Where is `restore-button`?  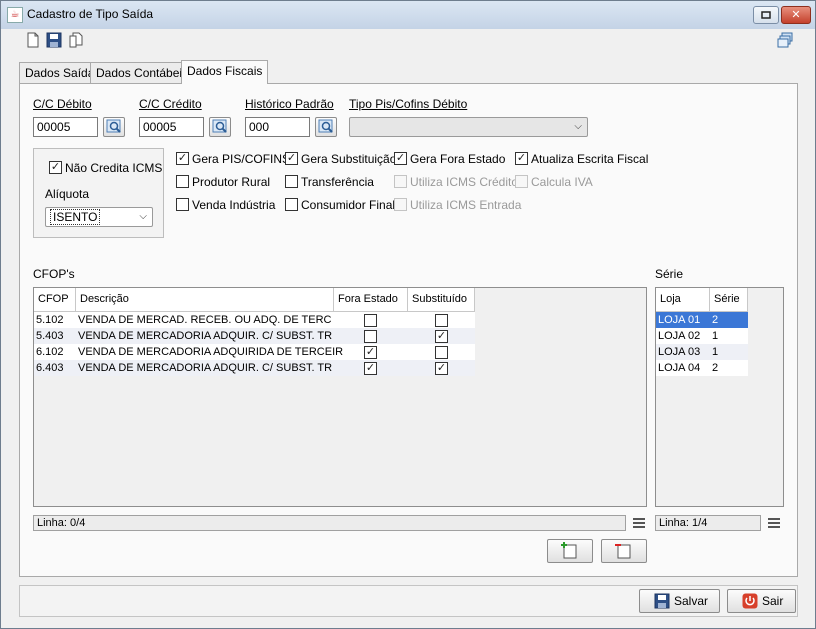 restore-button is located at coordinates (766, 15).